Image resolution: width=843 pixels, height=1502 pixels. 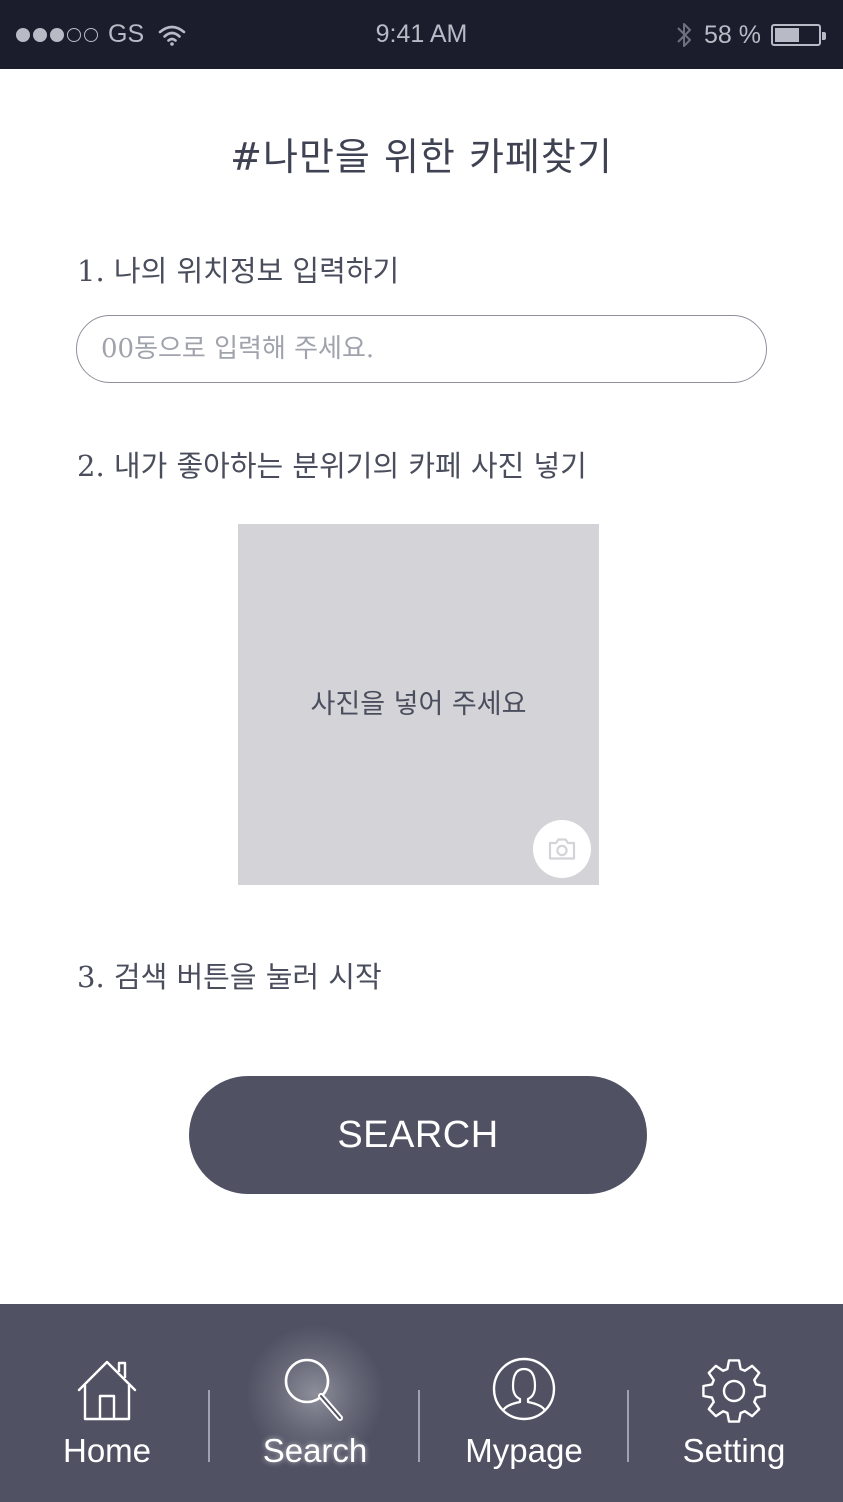 What do you see at coordinates (734, 1450) in the screenshot?
I see `tab-setting-label: Setting` at bounding box center [734, 1450].